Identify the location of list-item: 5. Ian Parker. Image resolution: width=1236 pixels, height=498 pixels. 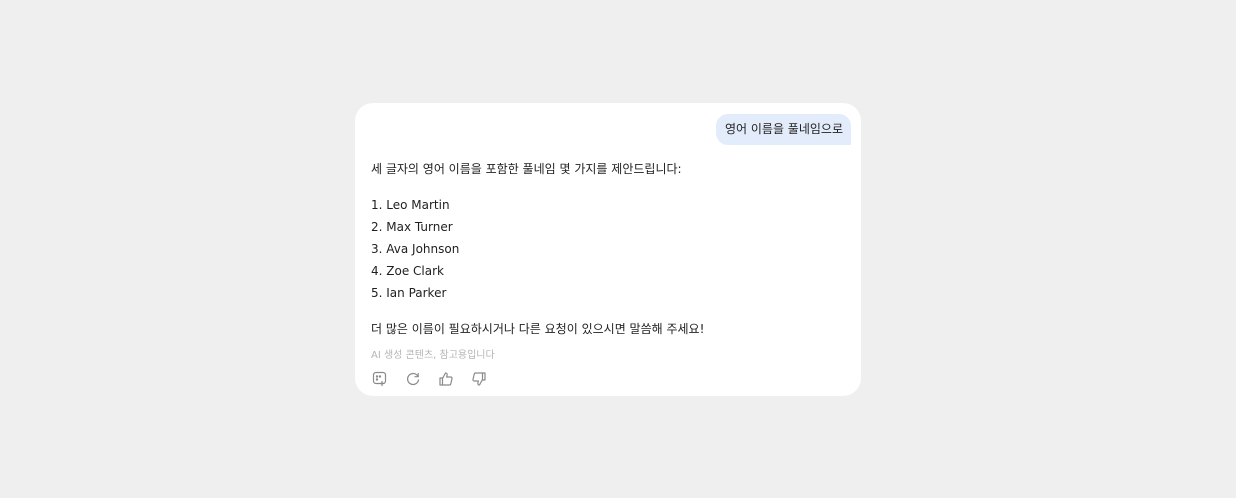
(409, 293).